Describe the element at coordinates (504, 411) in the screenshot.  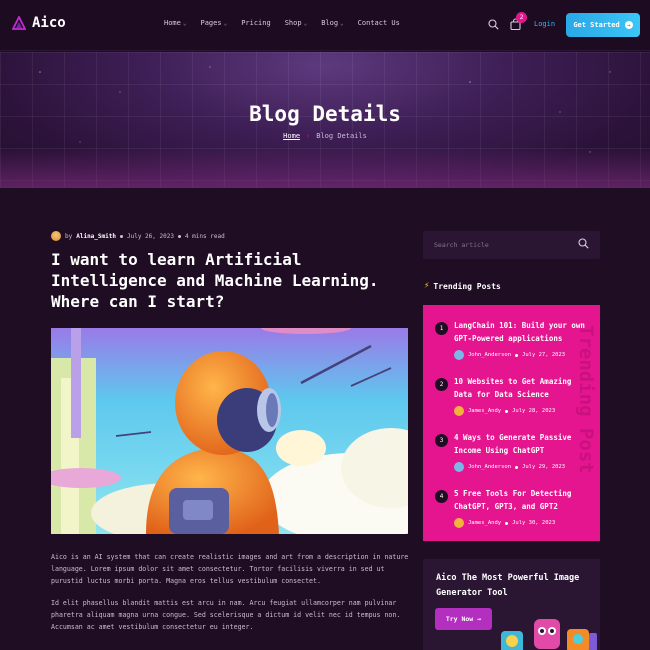
I see `post-meta: James_Andy July 28, 2023` at that location.